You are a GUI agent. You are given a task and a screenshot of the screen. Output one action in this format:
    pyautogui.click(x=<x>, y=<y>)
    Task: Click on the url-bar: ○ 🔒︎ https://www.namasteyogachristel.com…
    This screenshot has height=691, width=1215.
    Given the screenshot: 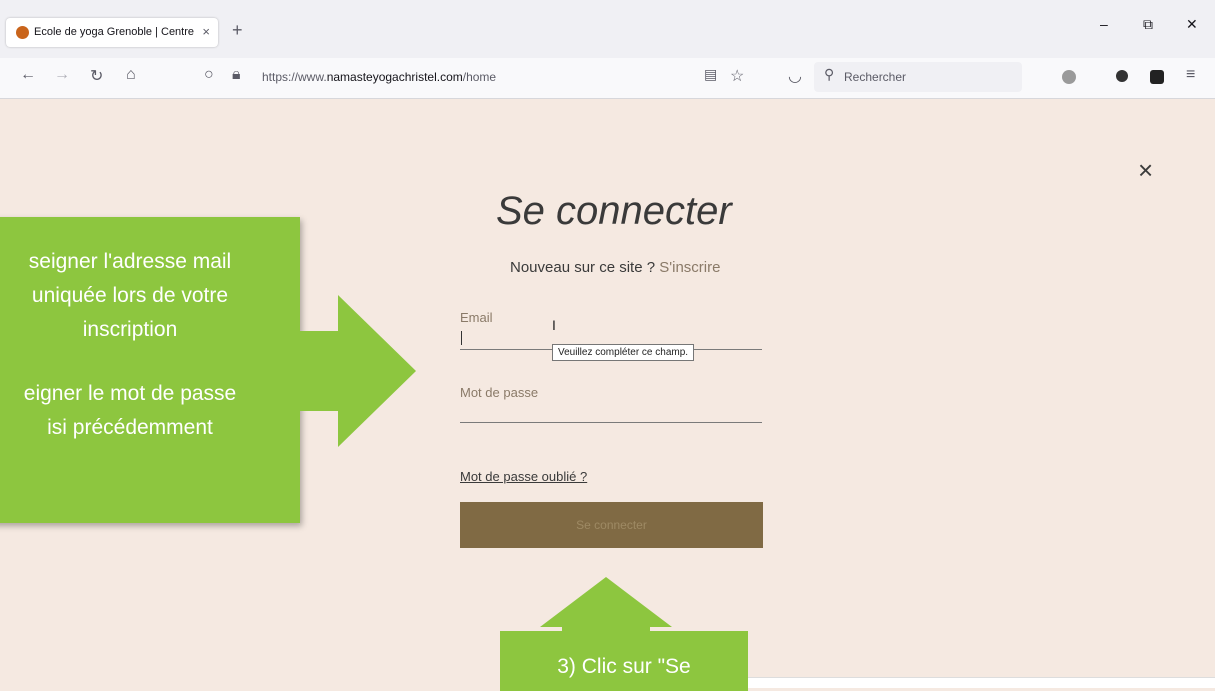 What is the action you would take?
    pyautogui.click(x=496, y=77)
    